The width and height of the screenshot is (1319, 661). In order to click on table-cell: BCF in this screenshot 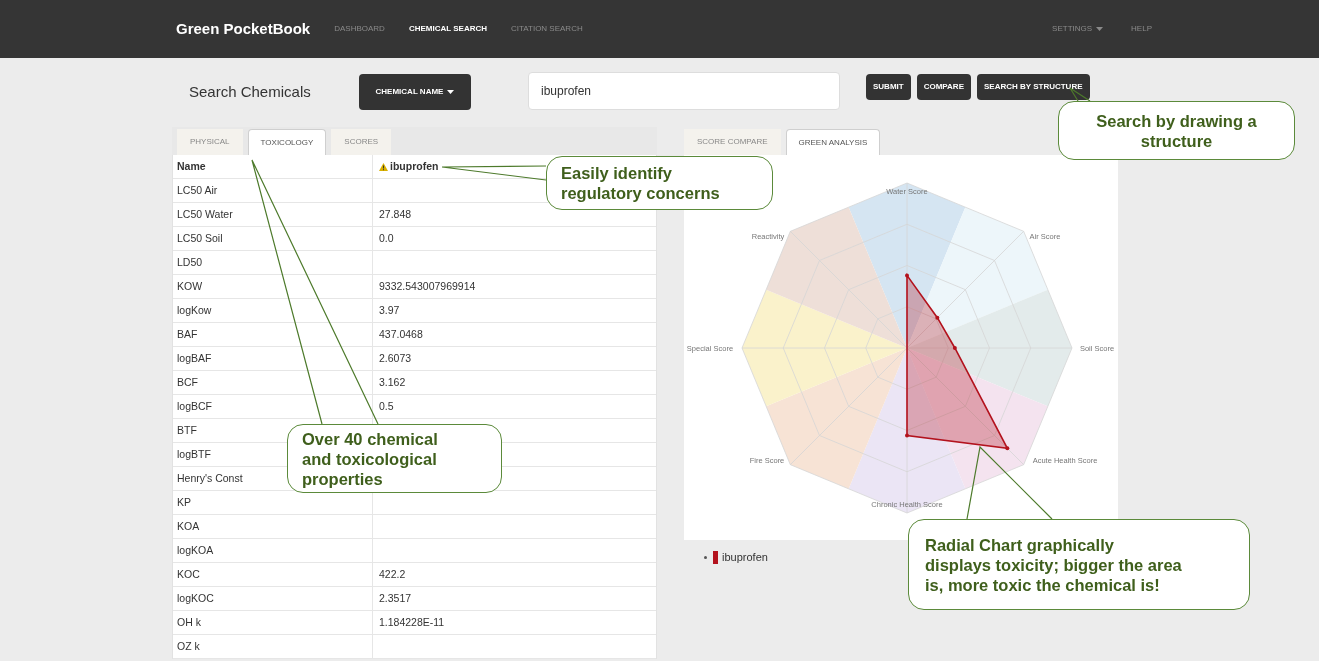, I will do `click(273, 382)`.